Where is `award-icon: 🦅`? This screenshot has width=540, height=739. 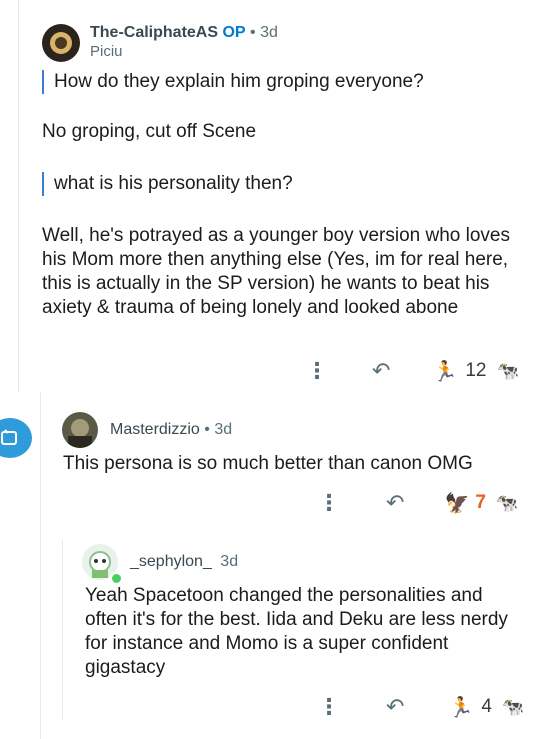 award-icon: 🦅 is located at coordinates (456, 503).